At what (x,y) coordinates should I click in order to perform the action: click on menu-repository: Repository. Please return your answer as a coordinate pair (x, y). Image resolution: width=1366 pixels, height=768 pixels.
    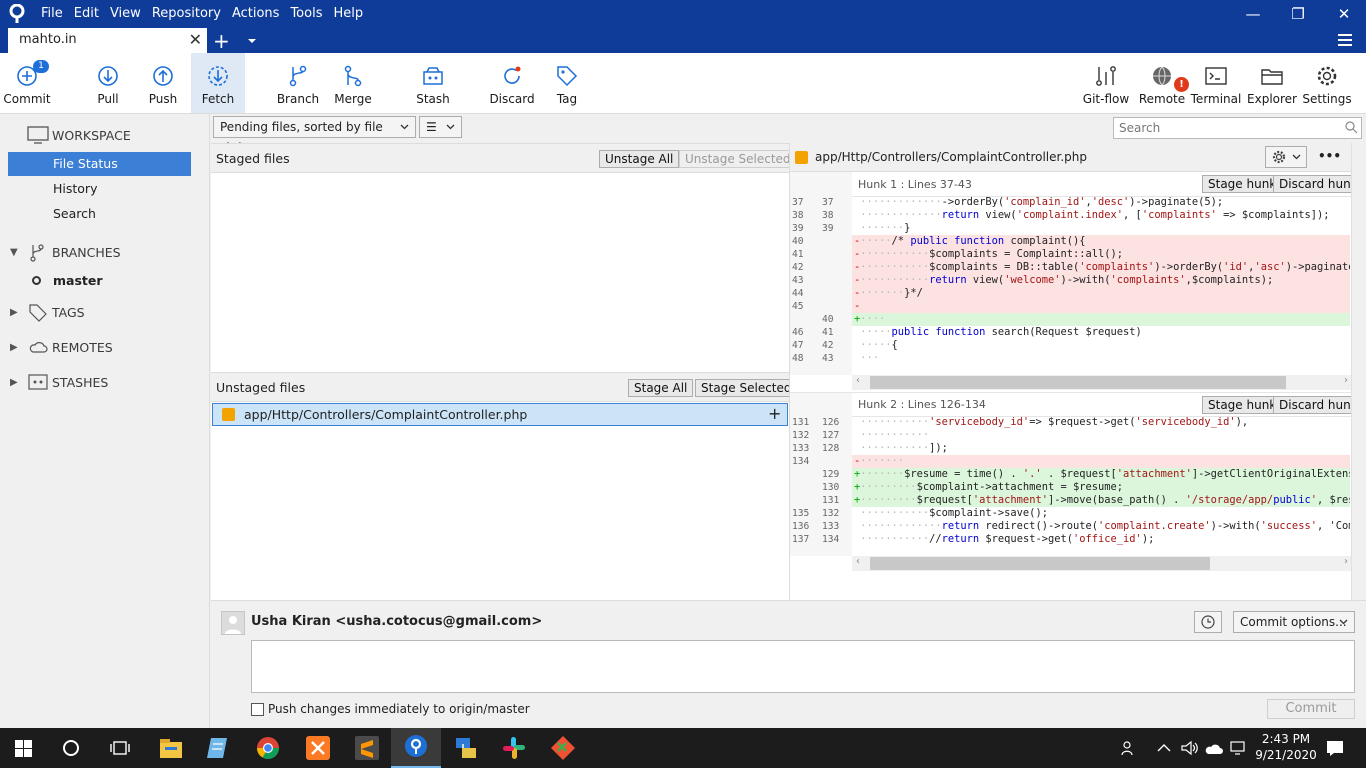
    Looking at the image, I should click on (186, 14).